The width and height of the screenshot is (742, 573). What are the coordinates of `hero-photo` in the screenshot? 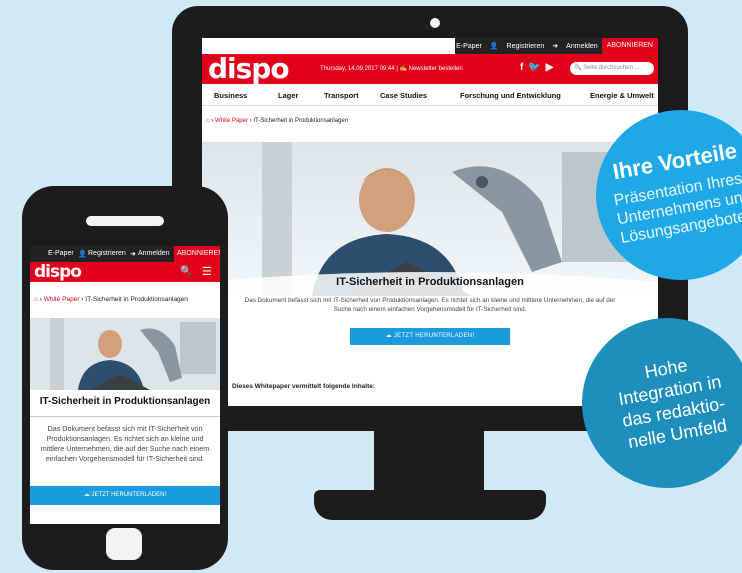 It's located at (125, 354).